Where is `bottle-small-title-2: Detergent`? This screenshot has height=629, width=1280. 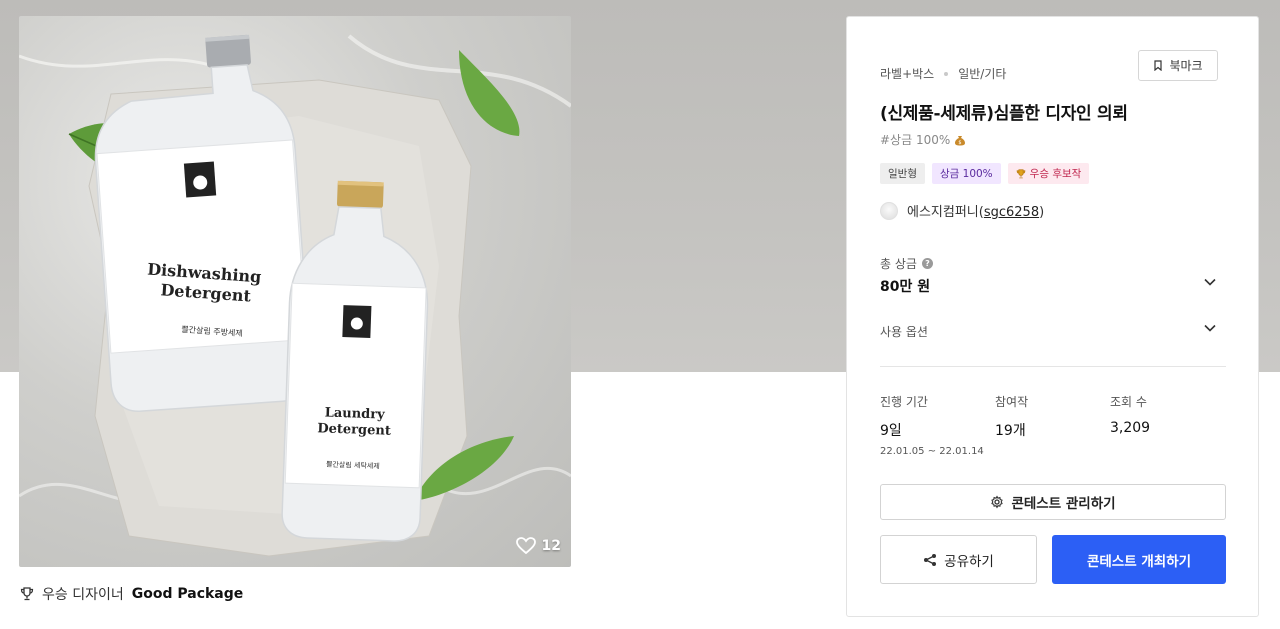
bottle-small-title-2: Detergent is located at coordinates (354, 430).